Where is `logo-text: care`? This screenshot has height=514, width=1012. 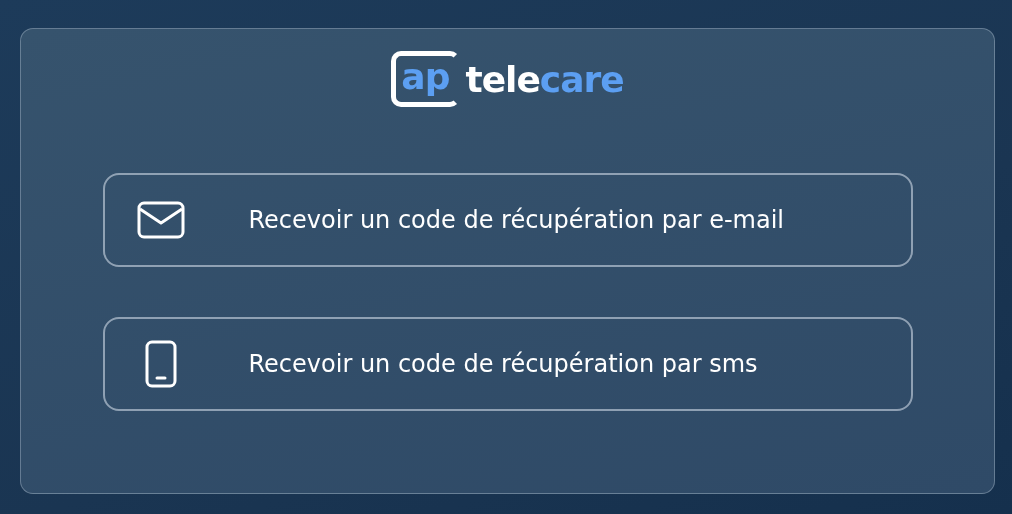 logo-text: care is located at coordinates (581, 79).